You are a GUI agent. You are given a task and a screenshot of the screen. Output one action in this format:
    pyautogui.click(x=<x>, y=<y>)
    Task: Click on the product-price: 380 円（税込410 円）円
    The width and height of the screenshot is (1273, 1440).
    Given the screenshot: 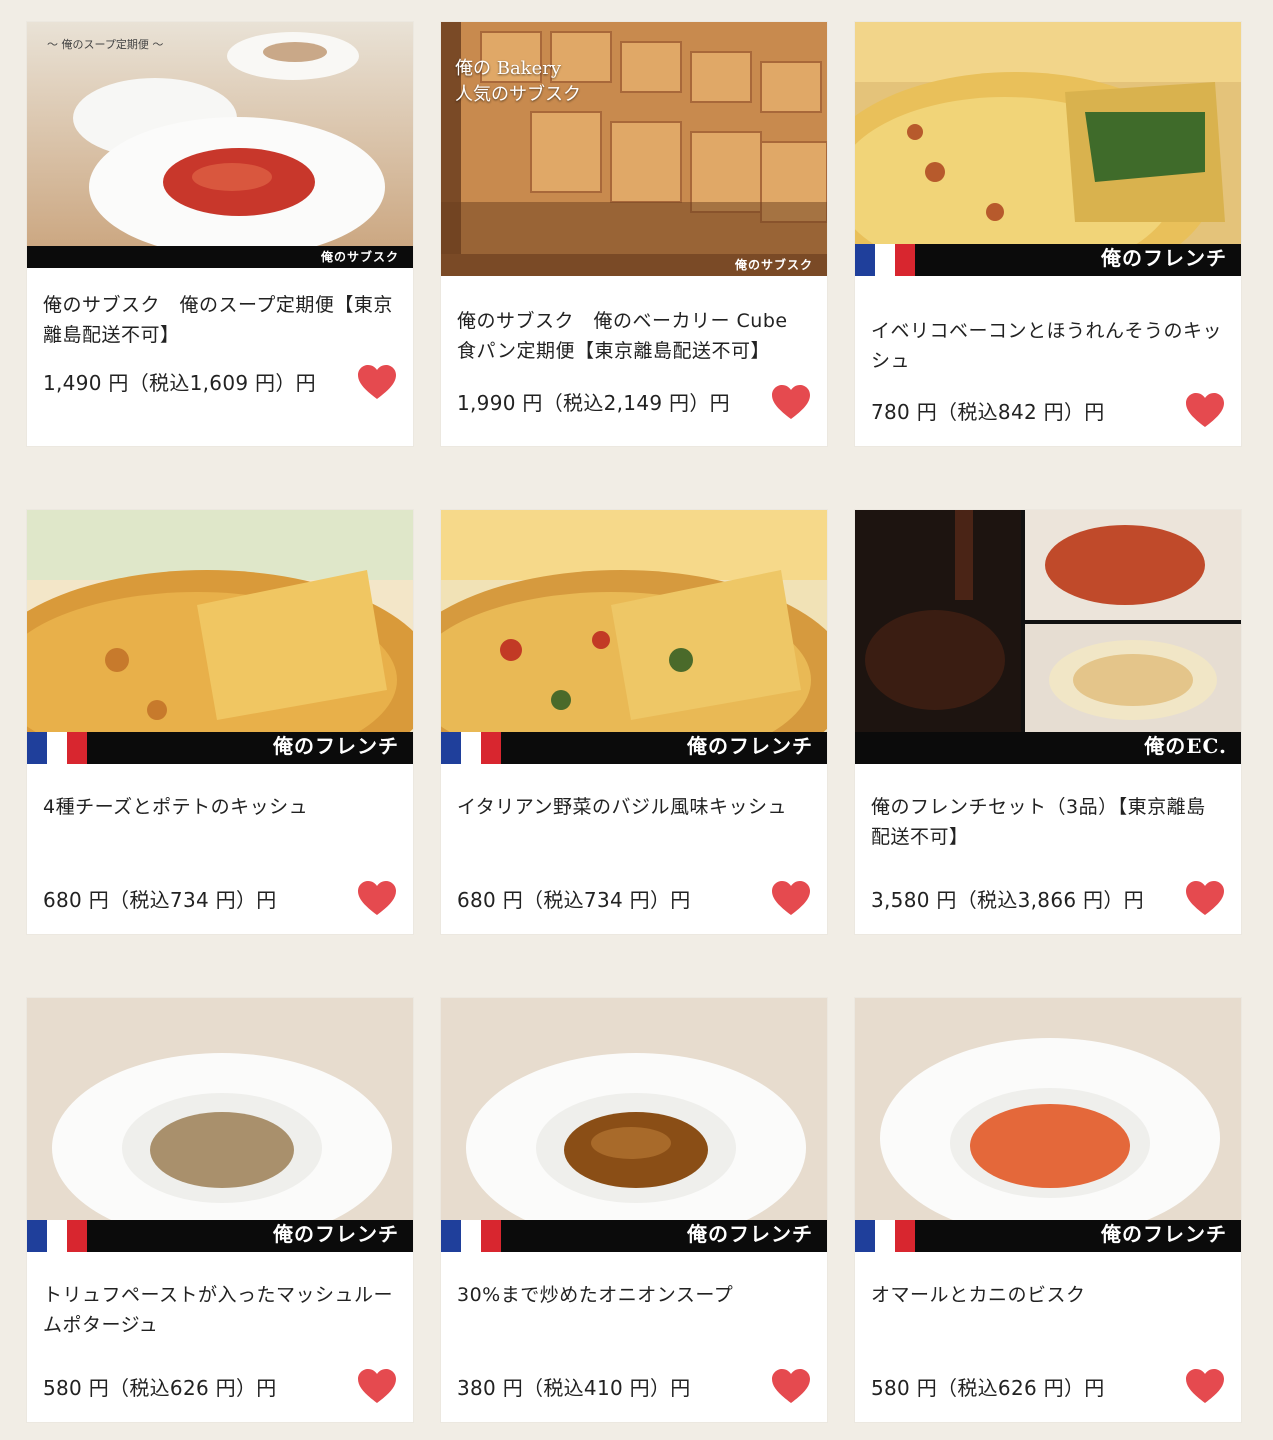 What is the action you would take?
    pyautogui.click(x=574, y=1388)
    